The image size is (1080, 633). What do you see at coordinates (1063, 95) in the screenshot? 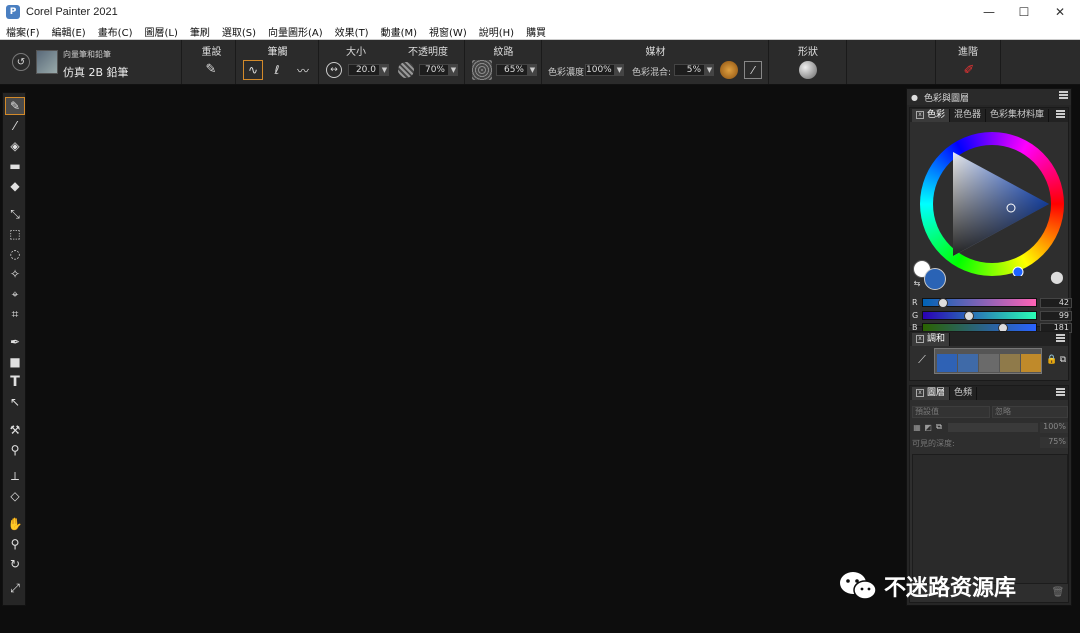
I see `panel-group-menu-icon` at bounding box center [1063, 95].